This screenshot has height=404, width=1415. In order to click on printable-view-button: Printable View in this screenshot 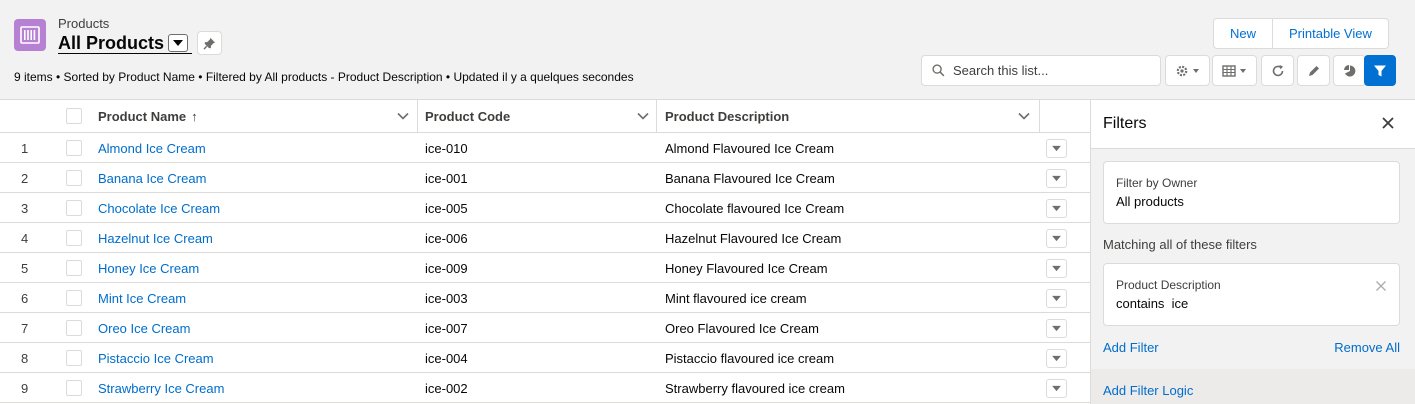, I will do `click(1330, 33)`.